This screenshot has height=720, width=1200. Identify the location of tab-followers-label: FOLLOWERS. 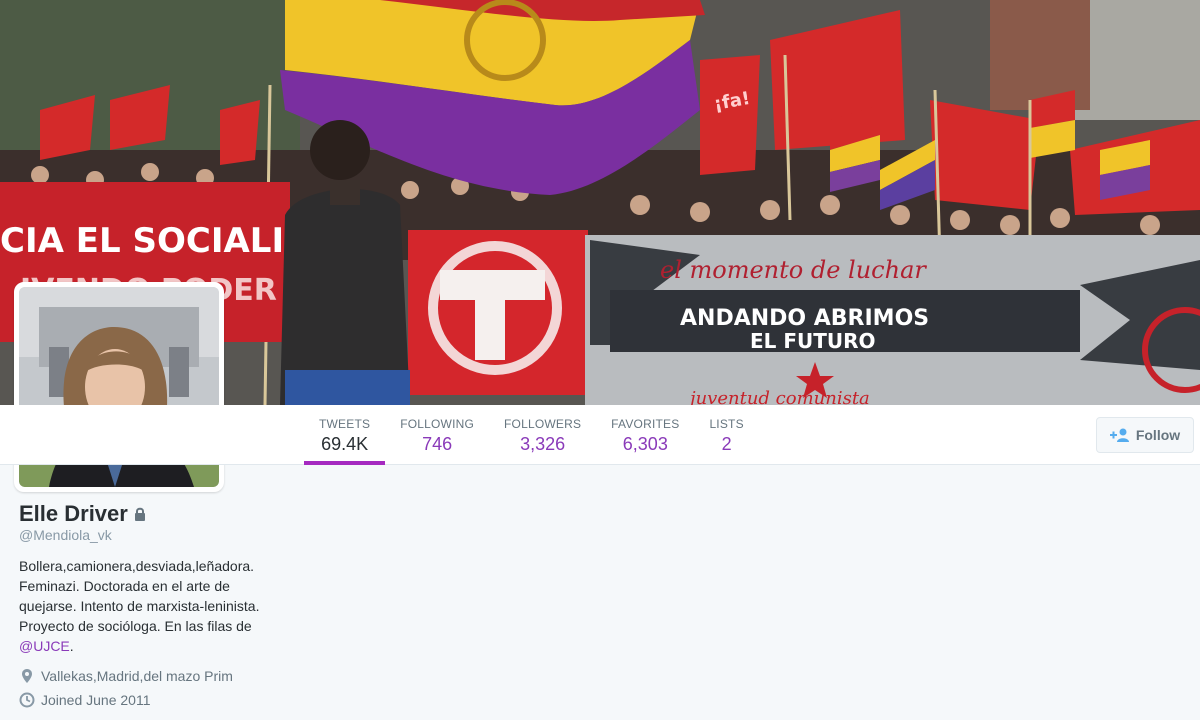
(543, 424).